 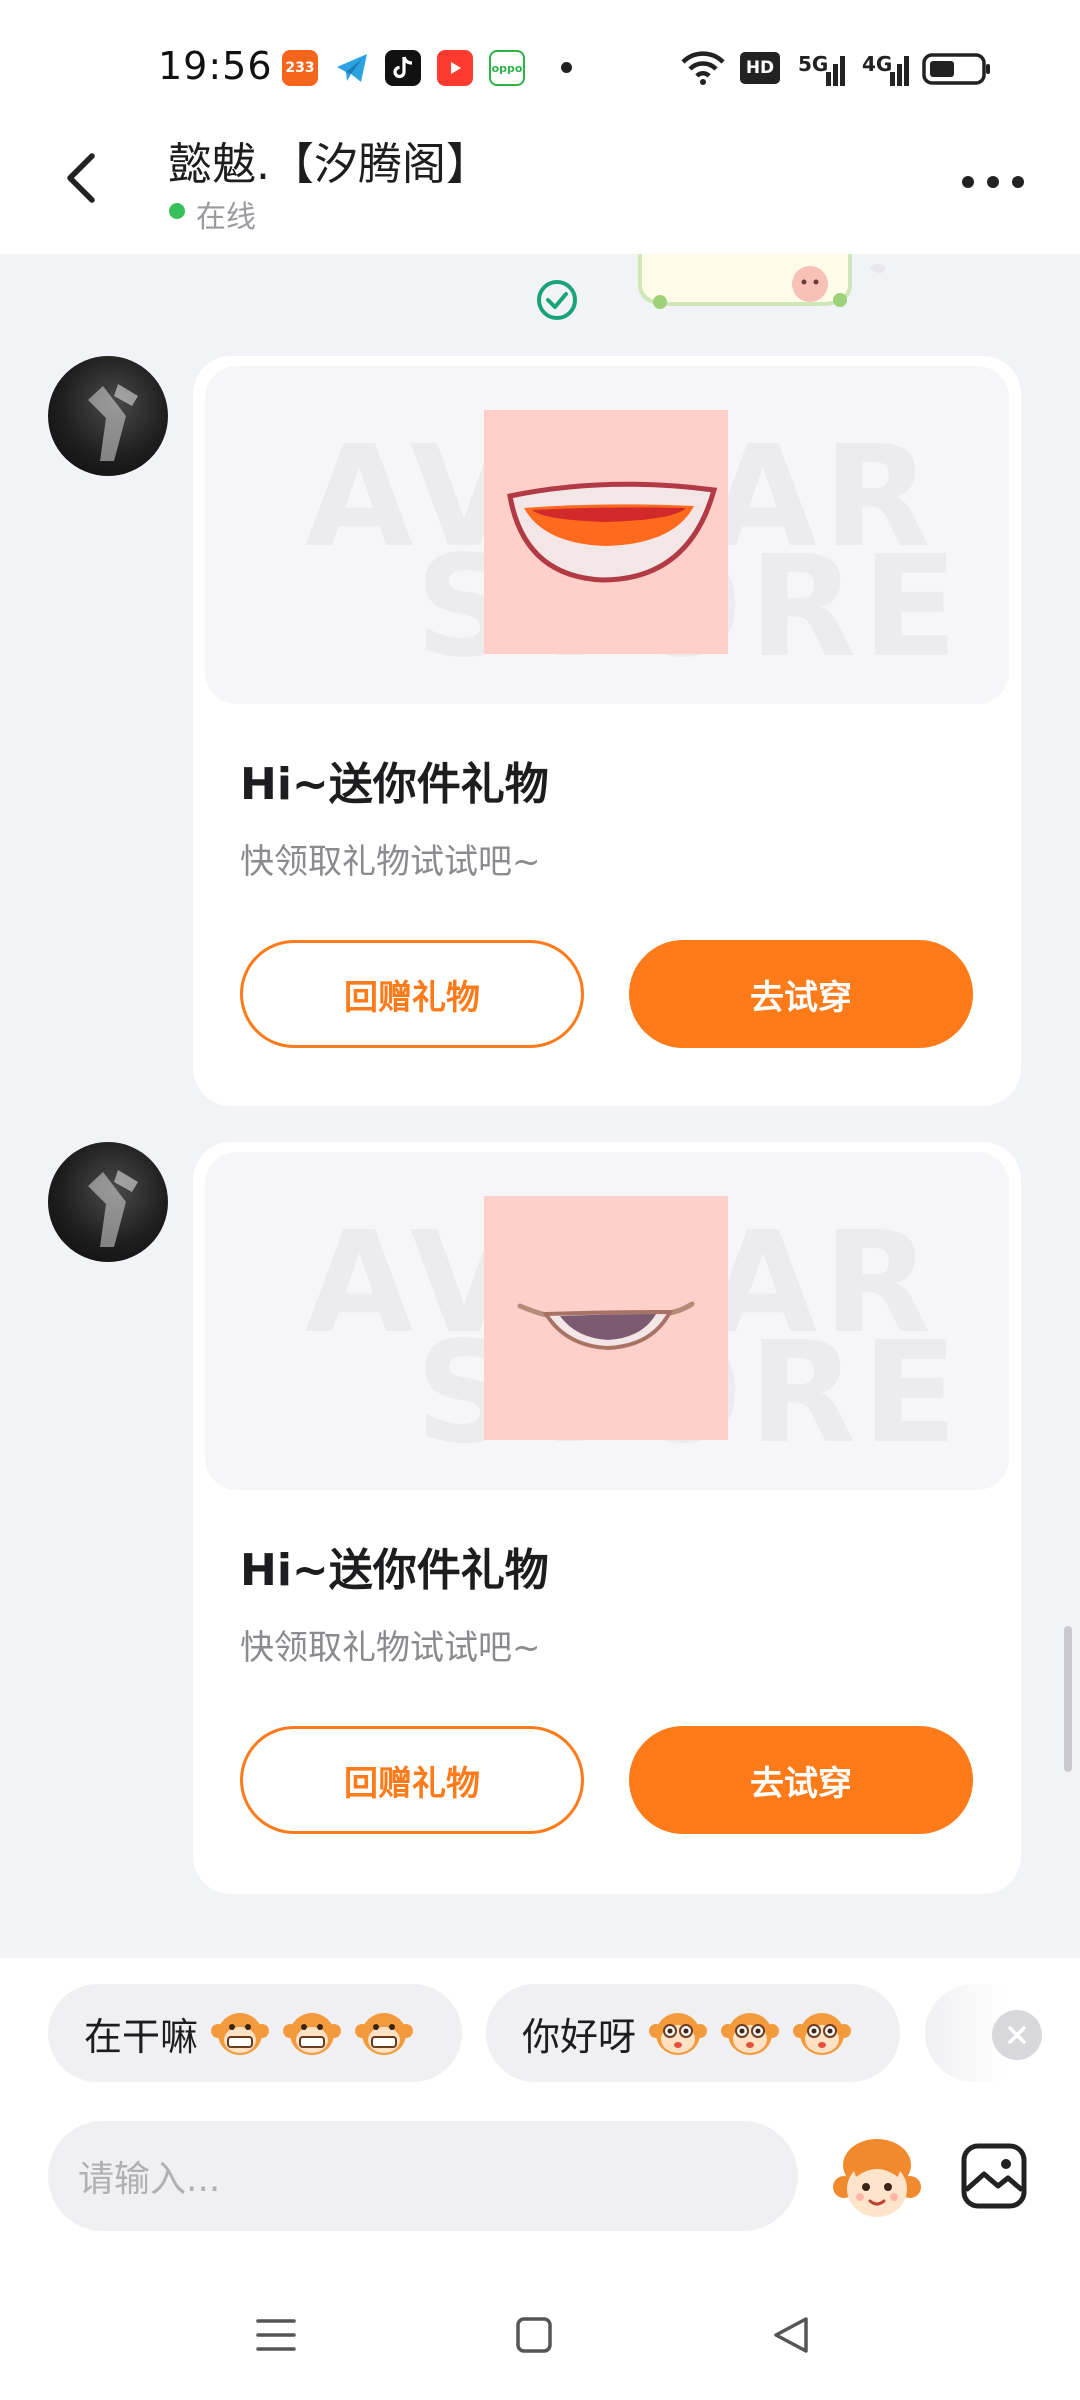 I want to click on close-quick-replies-button, so click(x=1017, y=2035).